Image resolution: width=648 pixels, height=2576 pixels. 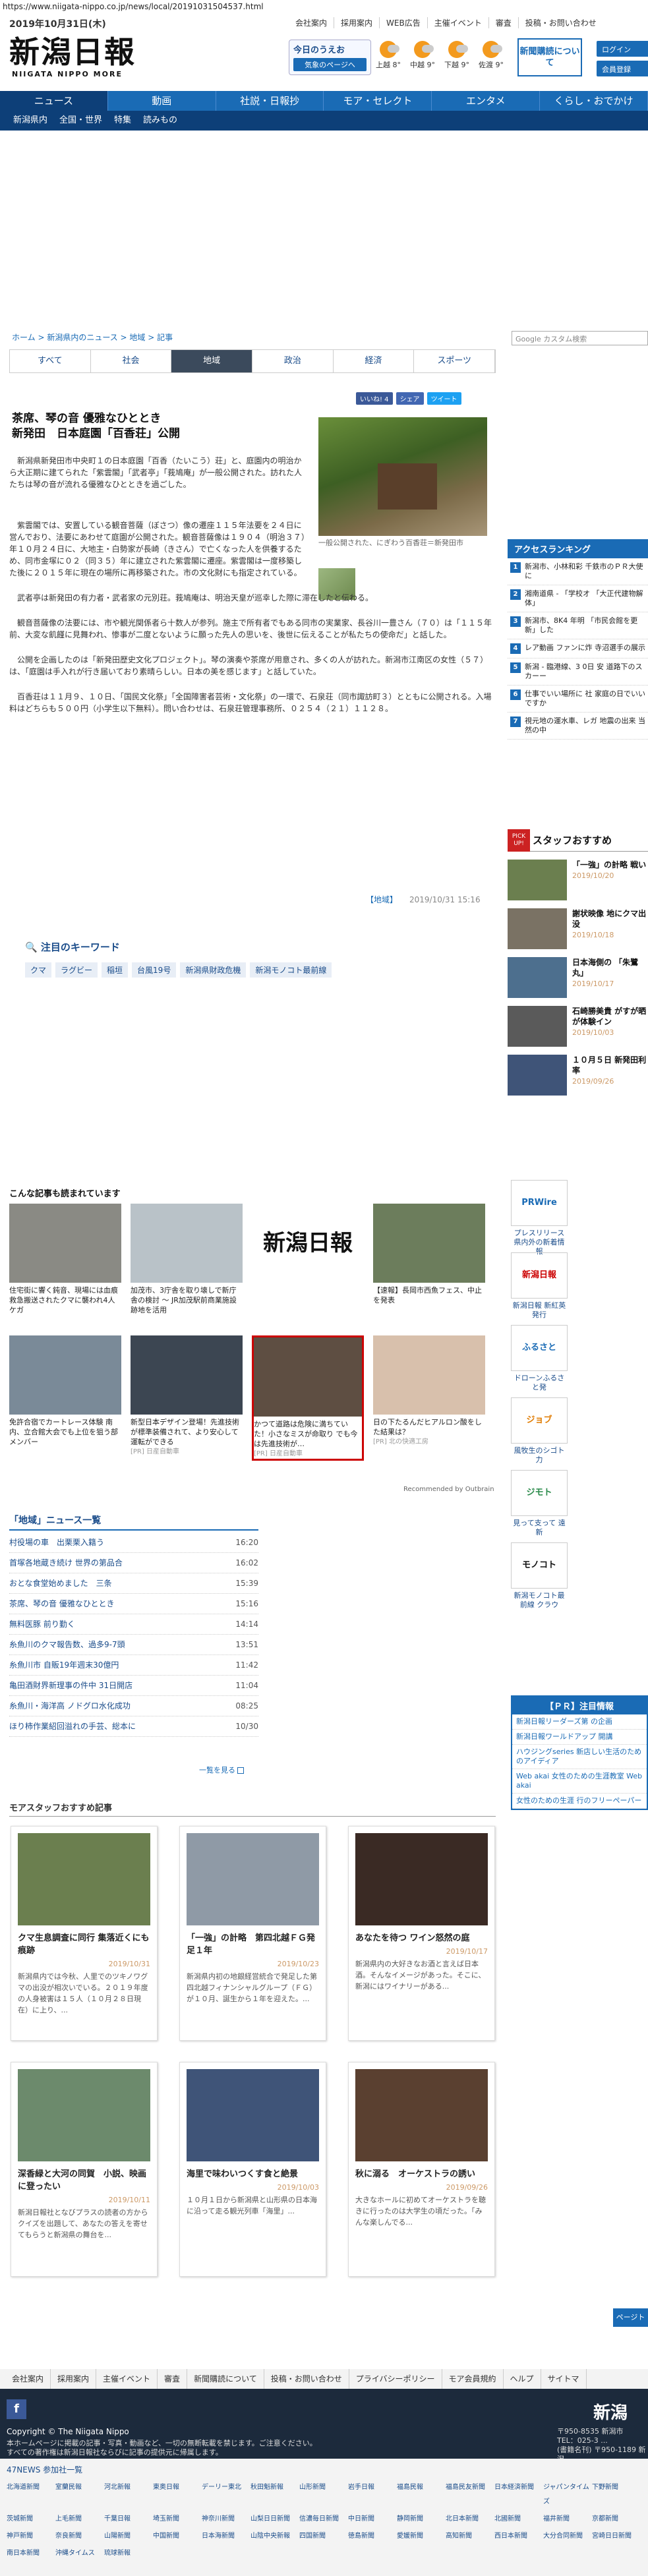 What do you see at coordinates (74, 2379) in the screenshot?
I see `footer-link: 採用案内` at bounding box center [74, 2379].